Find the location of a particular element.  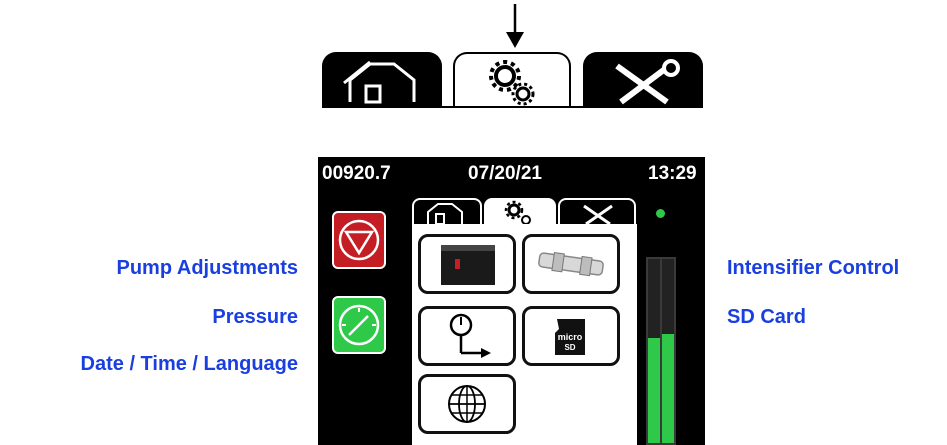

pressure-gauge-icon is located at coordinates (470, 335).